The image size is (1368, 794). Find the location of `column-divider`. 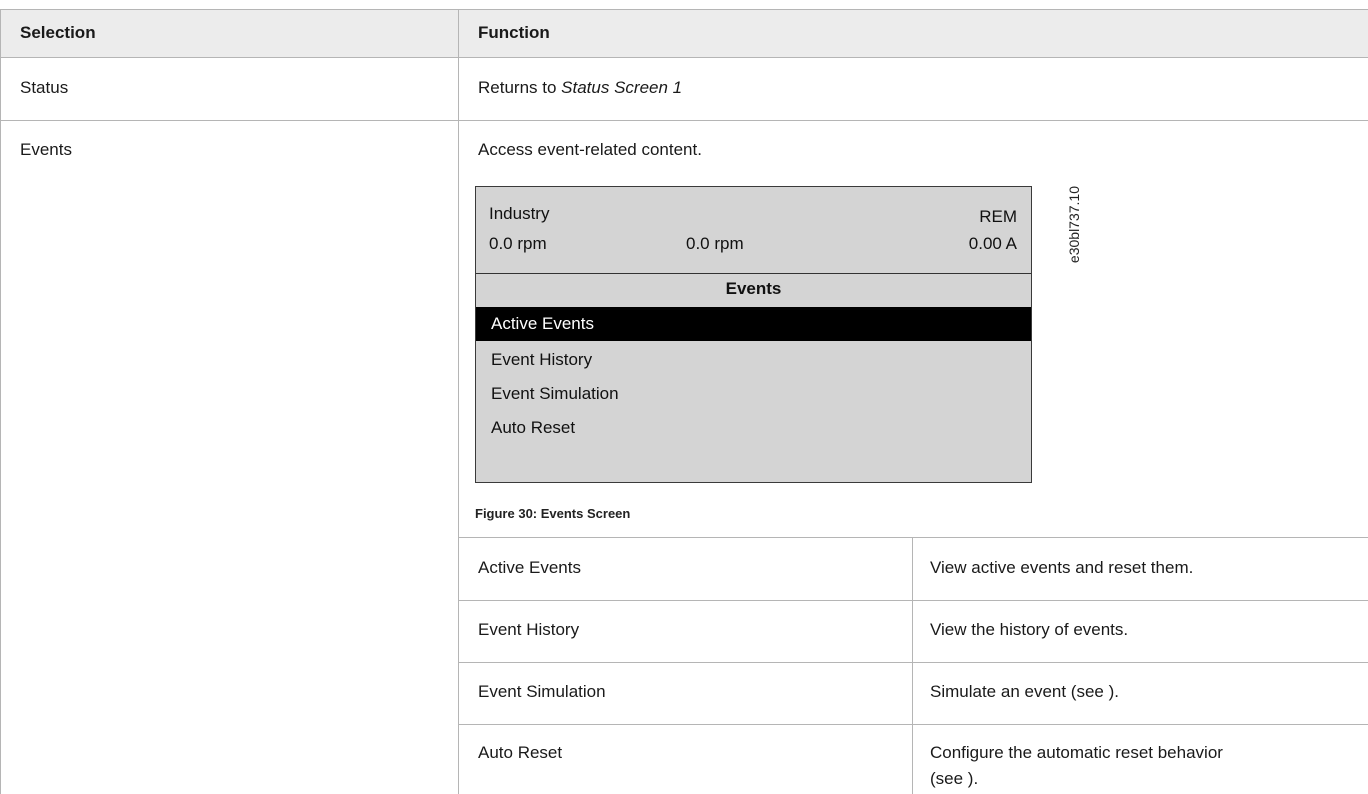

column-divider is located at coordinates (458, 401).